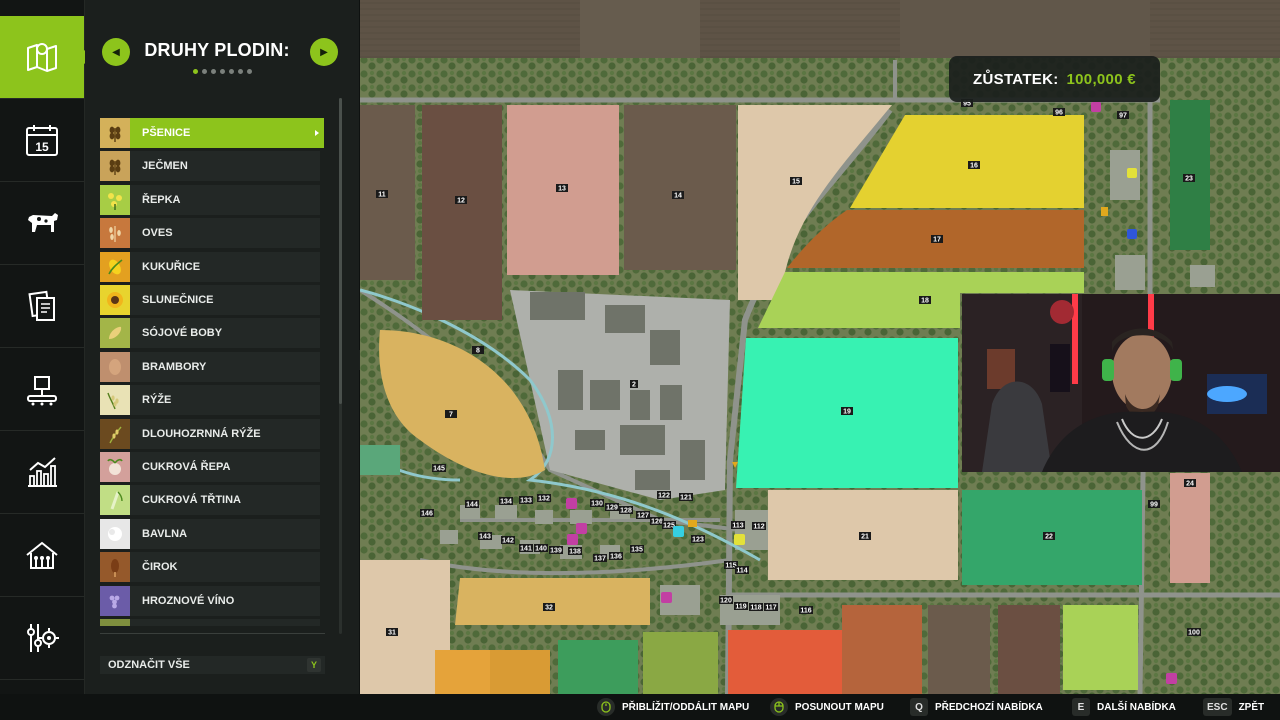  I want to click on crop-item: ČIROK, so click(210, 567).